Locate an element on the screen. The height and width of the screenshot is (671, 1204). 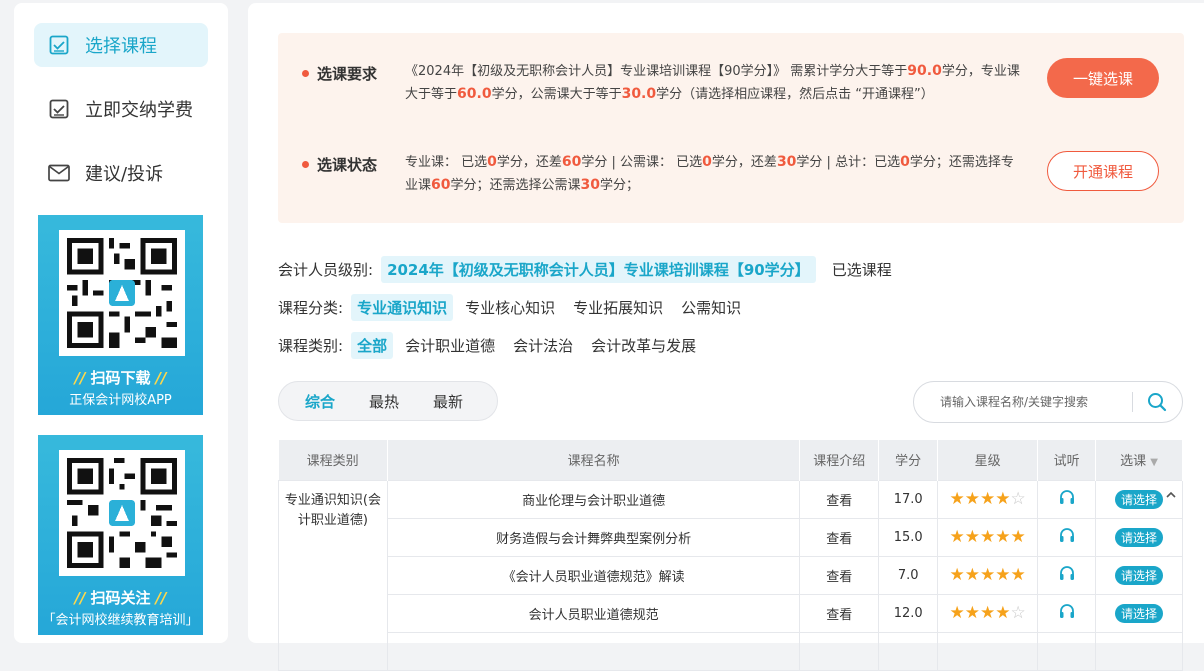
sidebar-item-select-course: 选择课程 is located at coordinates (121, 45).